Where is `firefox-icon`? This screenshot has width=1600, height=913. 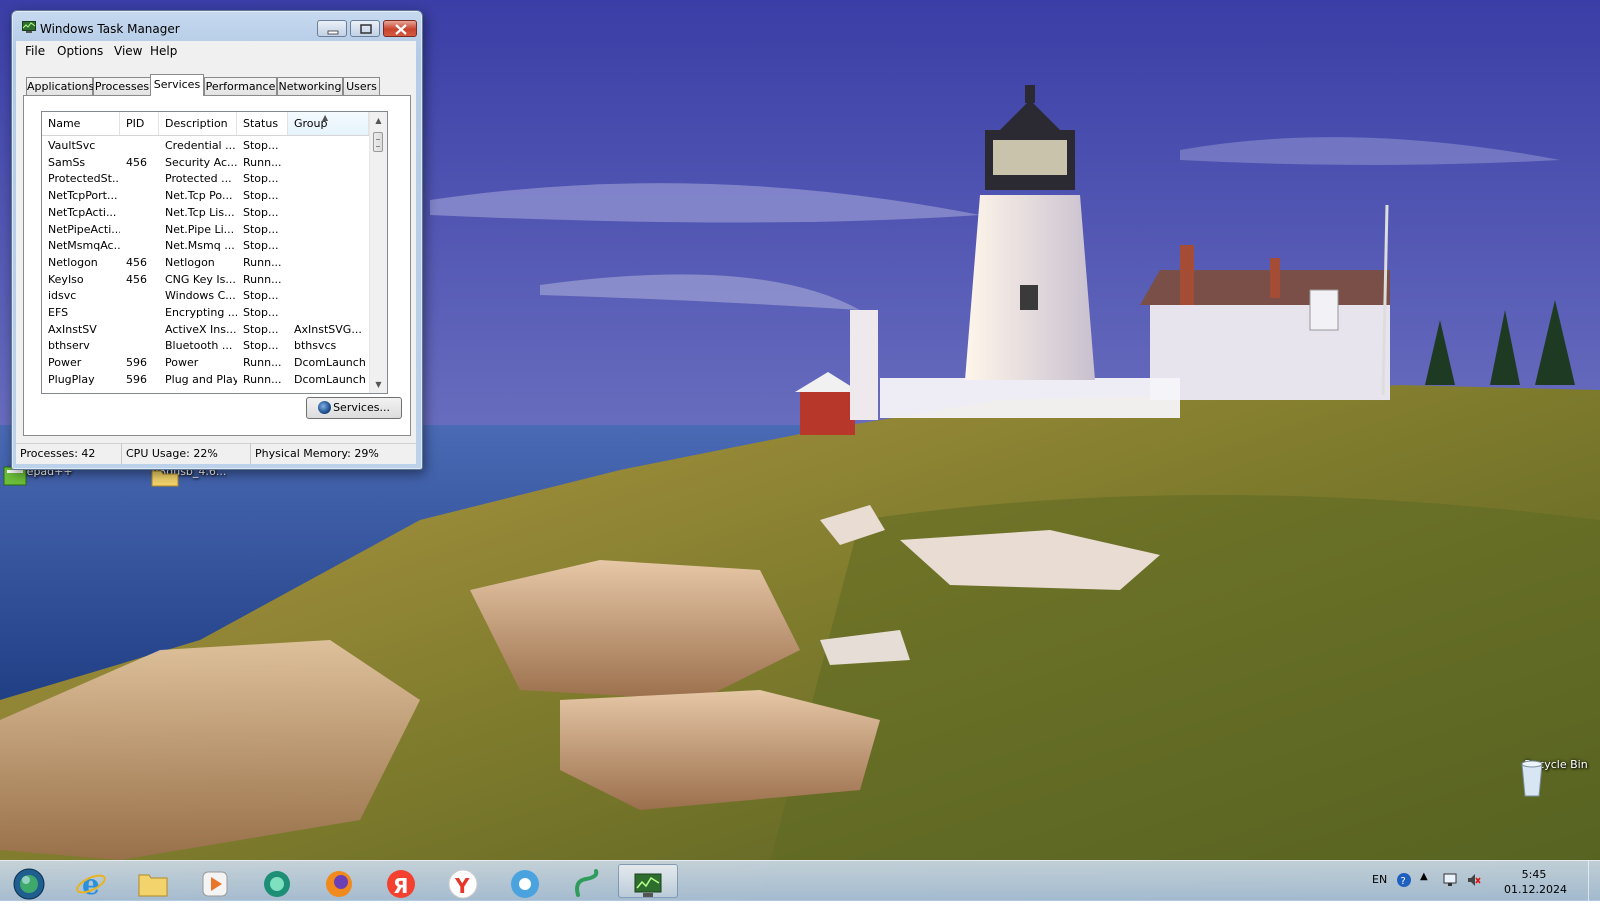 firefox-icon is located at coordinates (339, 884).